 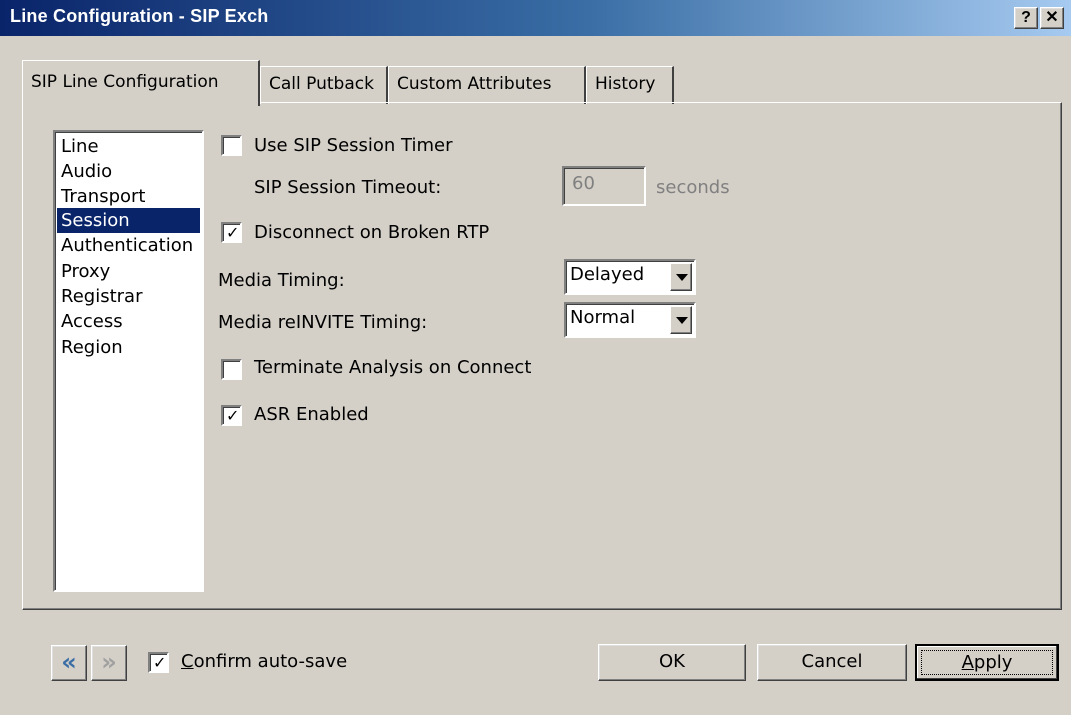 I want to click on category-item-proxy: Proxy, so click(x=128, y=271).